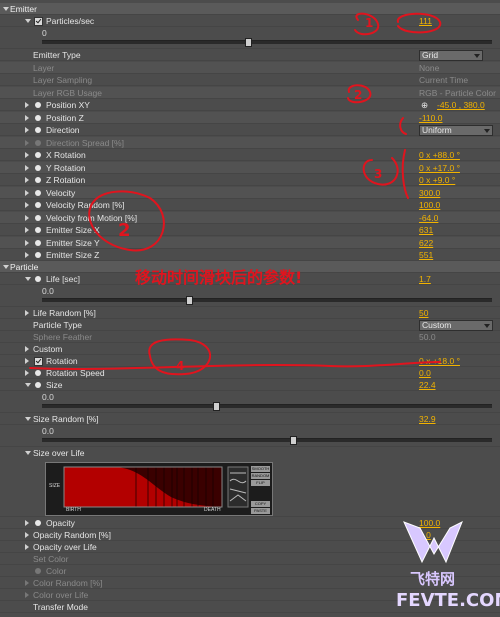  What do you see at coordinates (250, 55) in the screenshot?
I see `emitter-row: Emitter Type Grid` at bounding box center [250, 55].